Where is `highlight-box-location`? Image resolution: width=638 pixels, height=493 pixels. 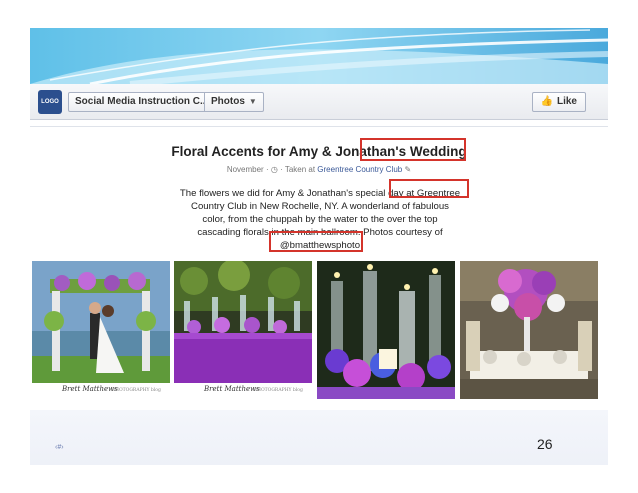
highlight-box-location is located at coordinates (429, 188).